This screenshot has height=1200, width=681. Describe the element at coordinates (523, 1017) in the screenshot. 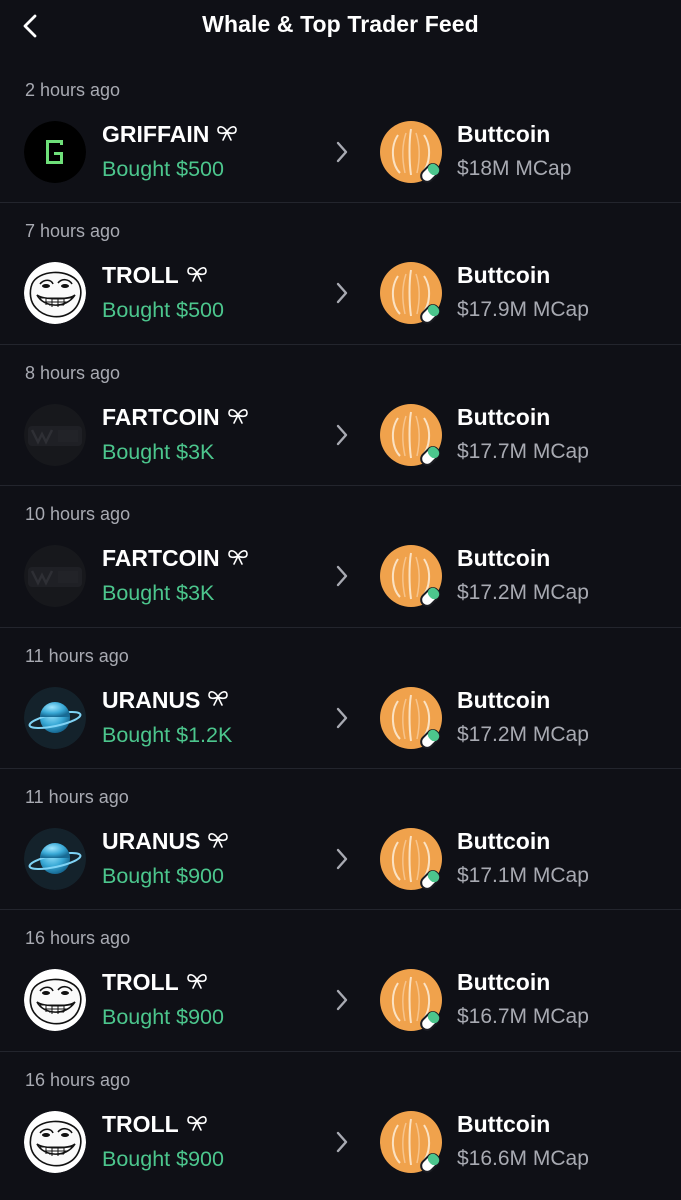

I see `market-cap: $16.7M MCap` at that location.